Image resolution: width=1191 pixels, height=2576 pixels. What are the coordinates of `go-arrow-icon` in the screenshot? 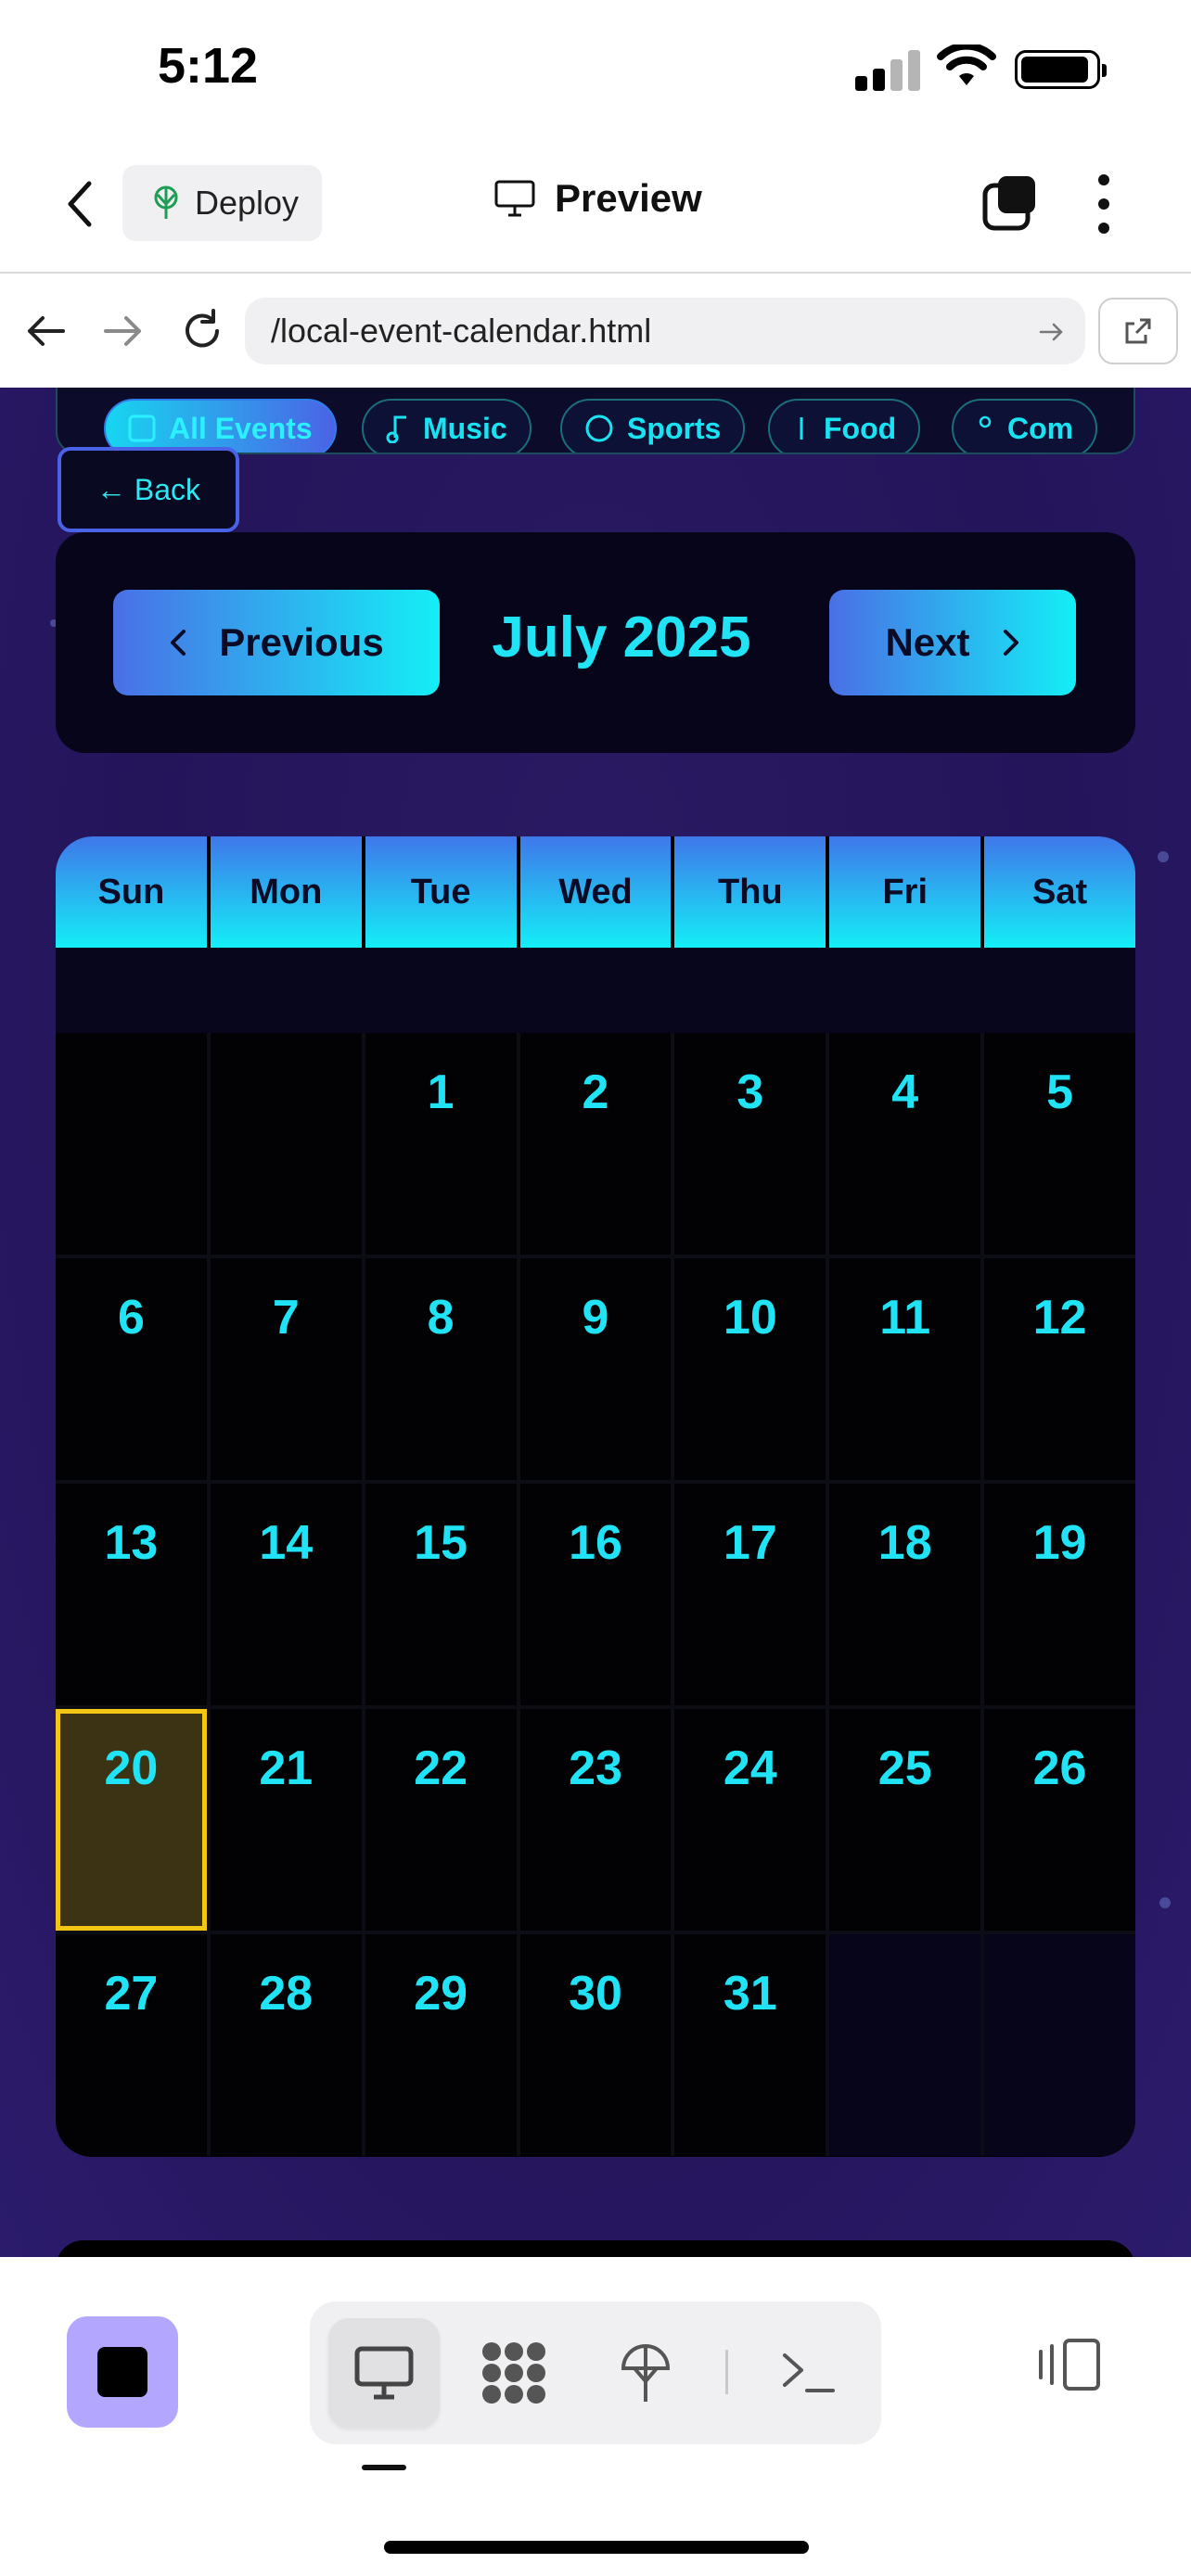 It's located at (1051, 332).